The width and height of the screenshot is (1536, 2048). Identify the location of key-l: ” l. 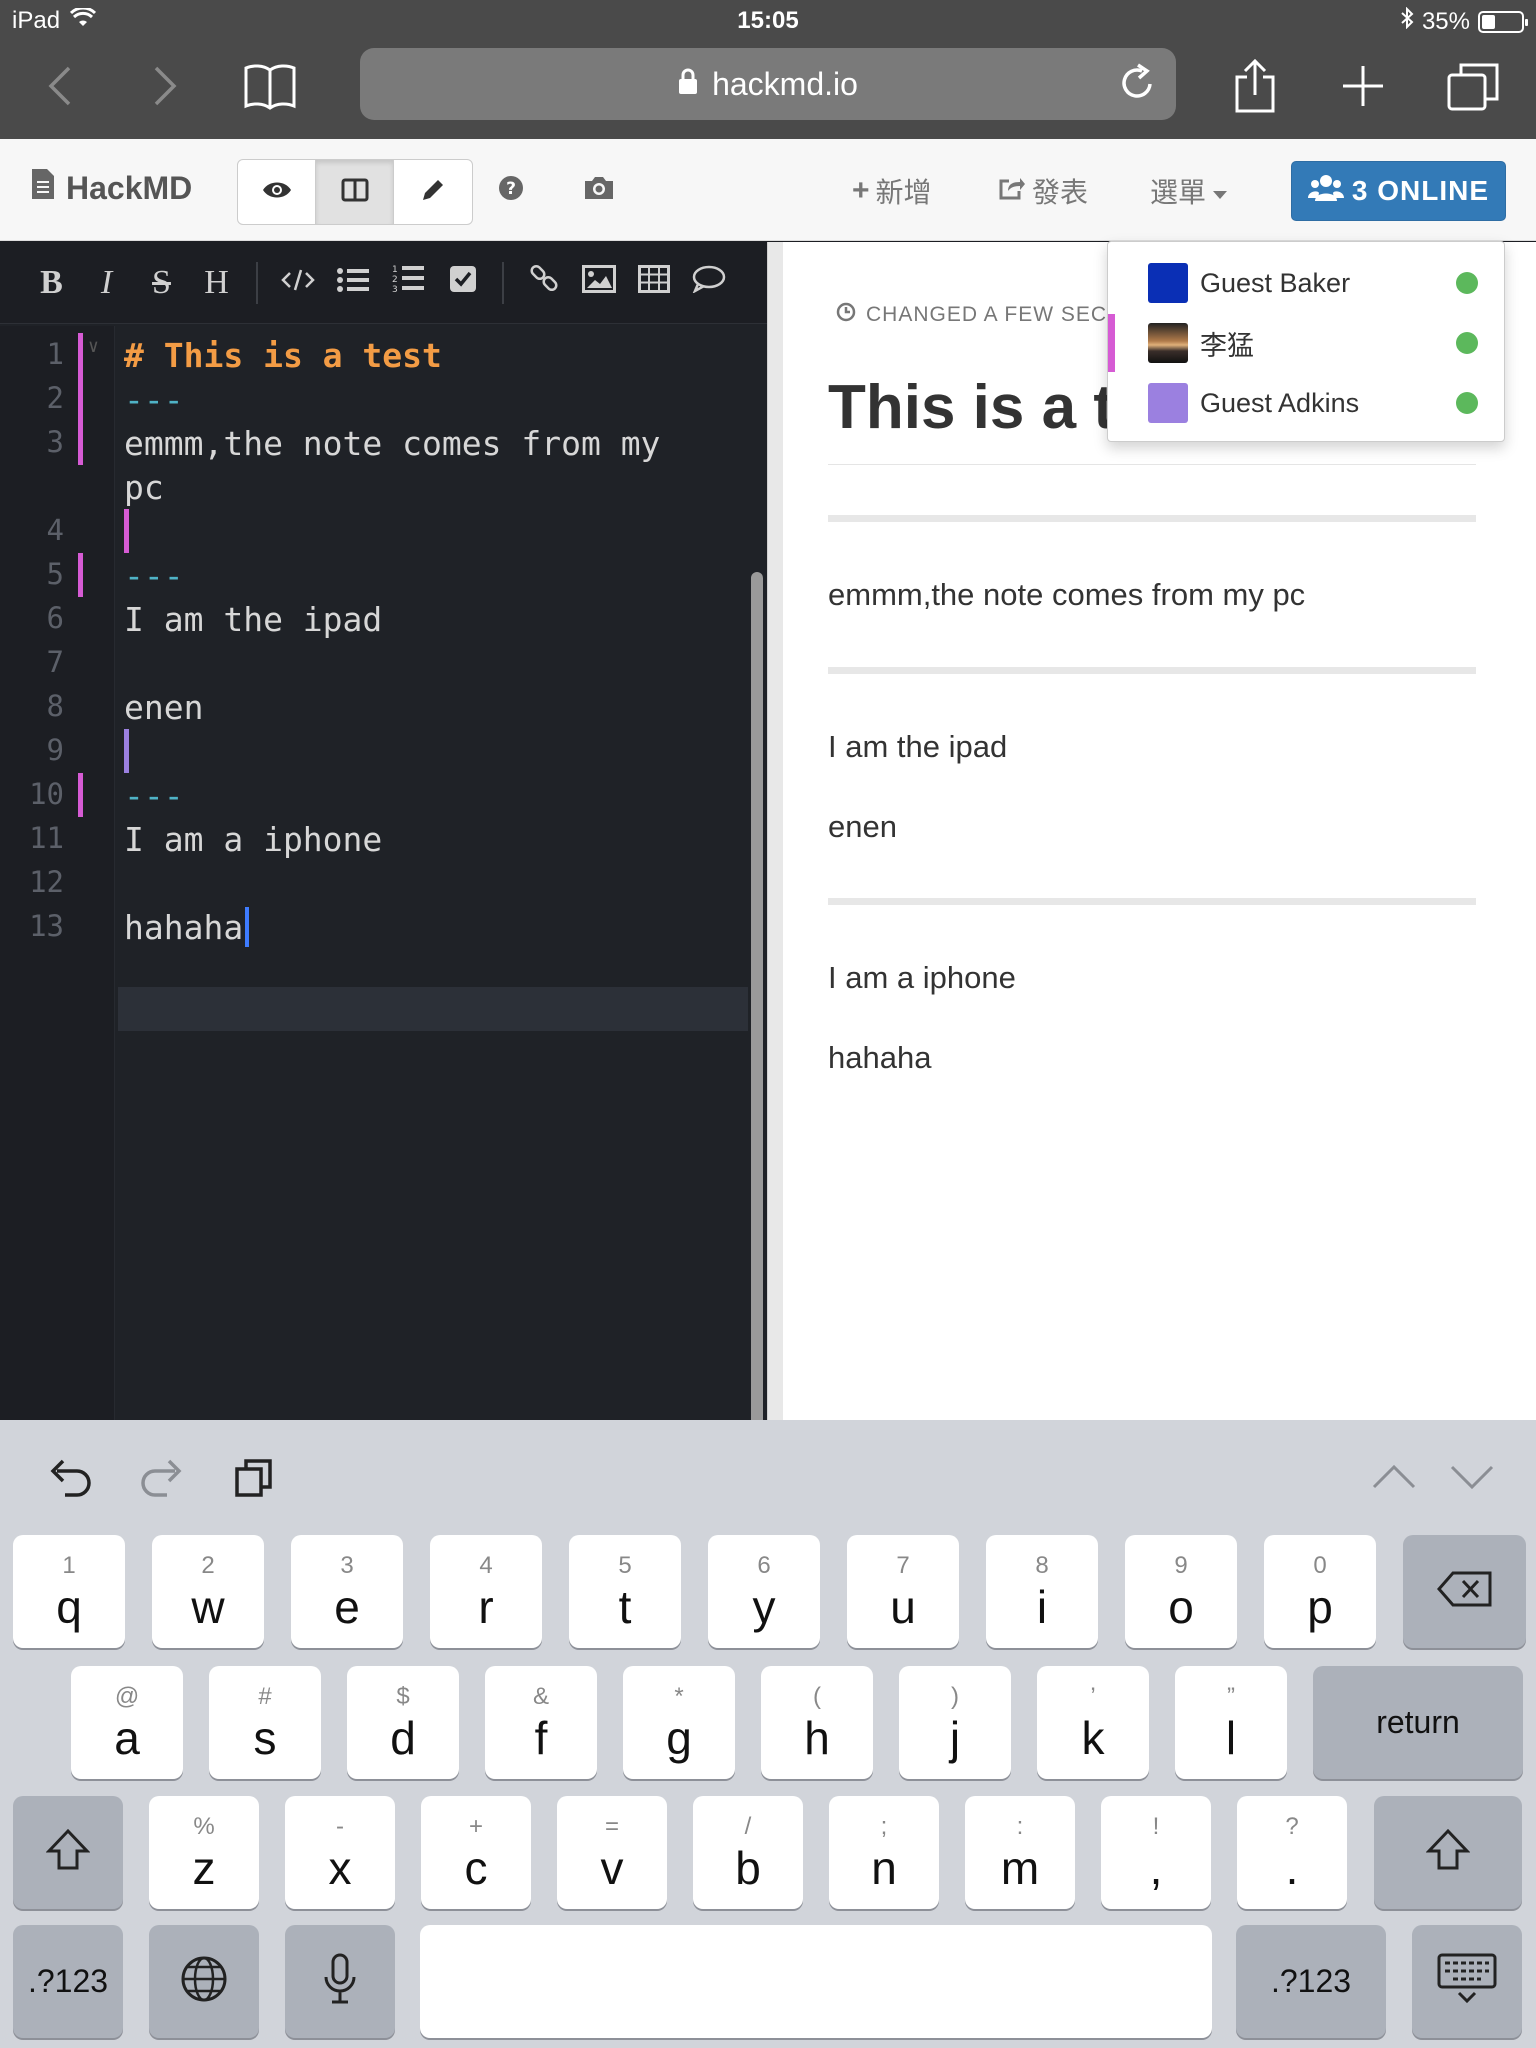
(1231, 1722).